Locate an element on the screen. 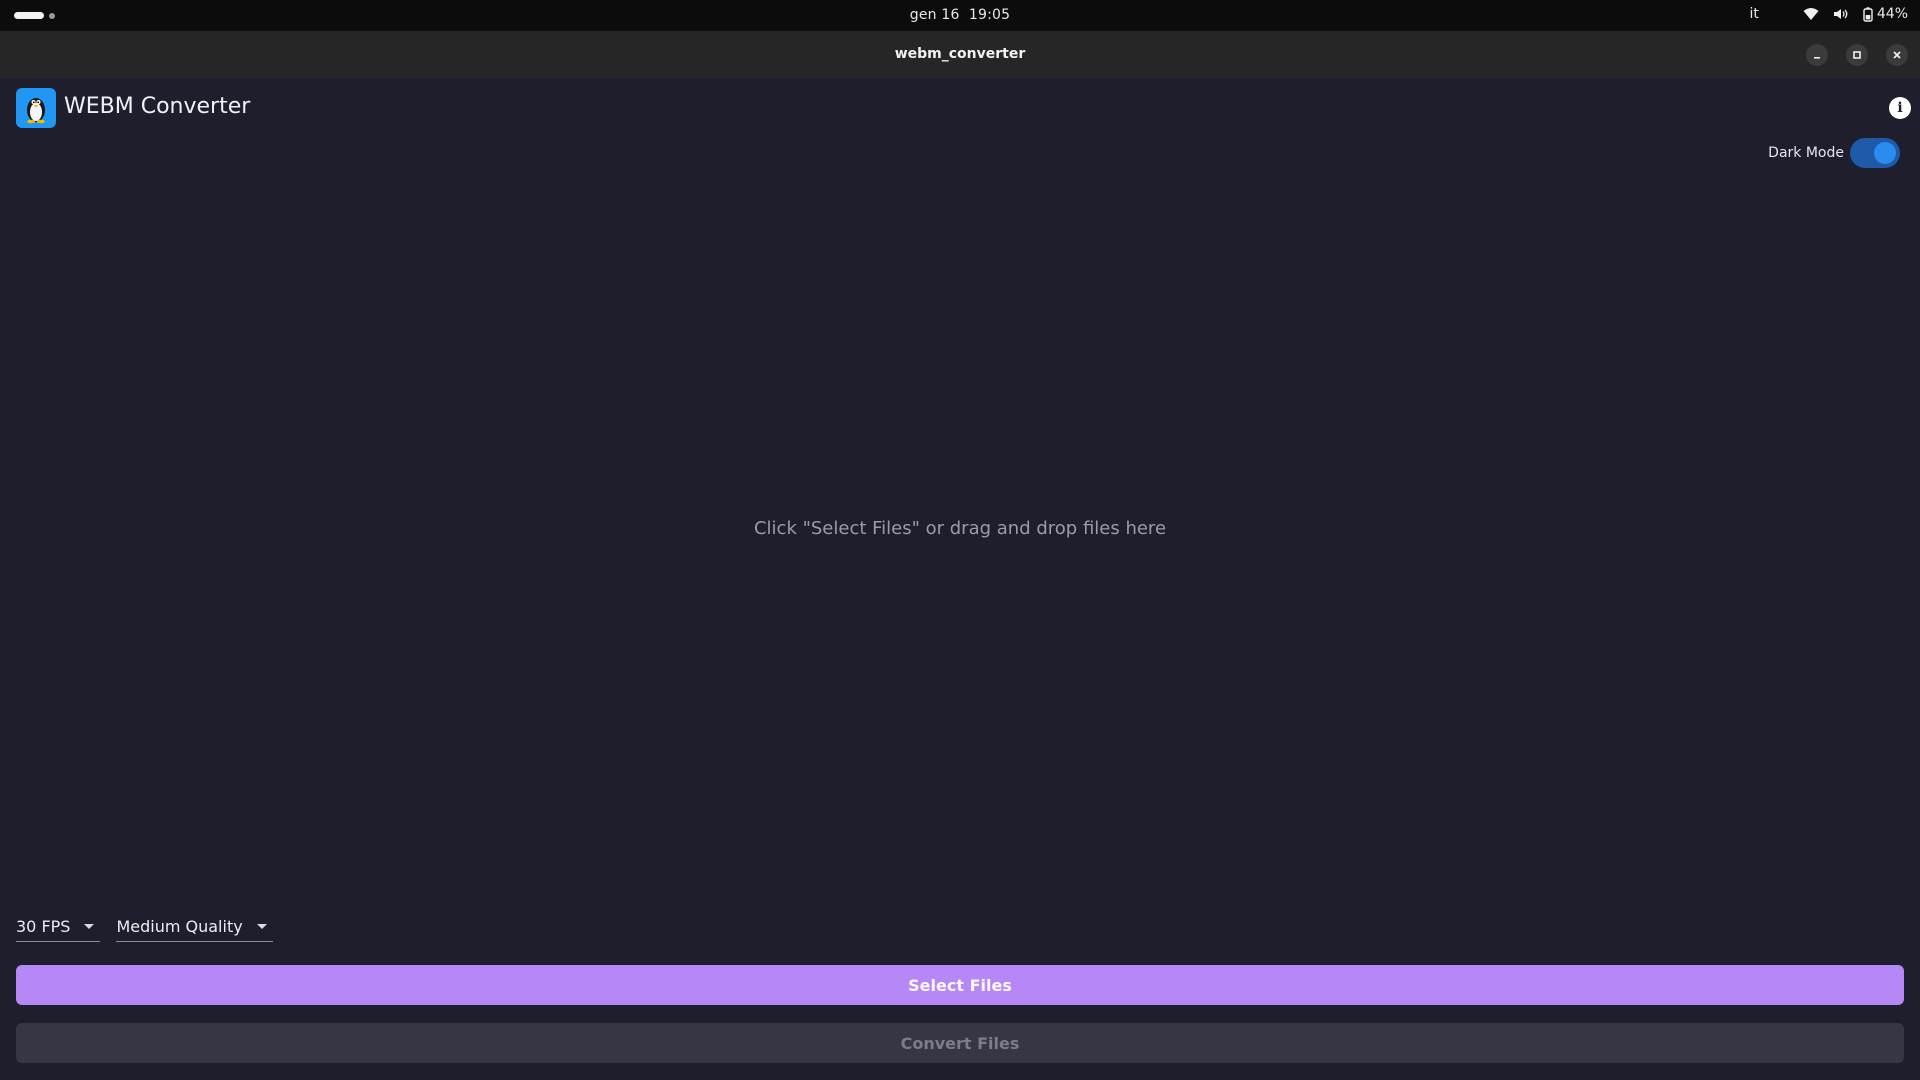  minimize-button is located at coordinates (1817, 55).